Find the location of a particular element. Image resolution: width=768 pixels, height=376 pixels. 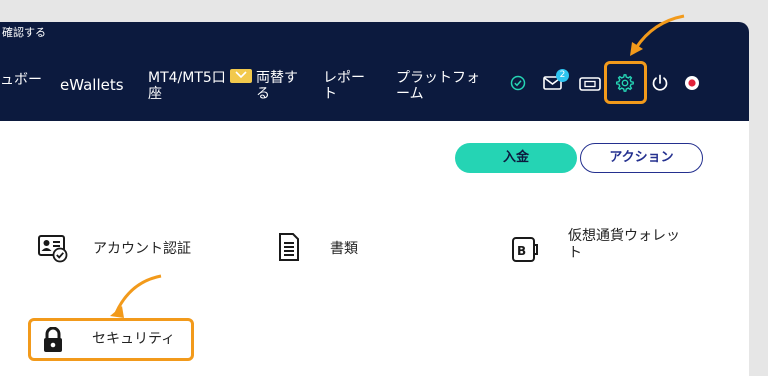

document-icon is located at coordinates (289, 247).